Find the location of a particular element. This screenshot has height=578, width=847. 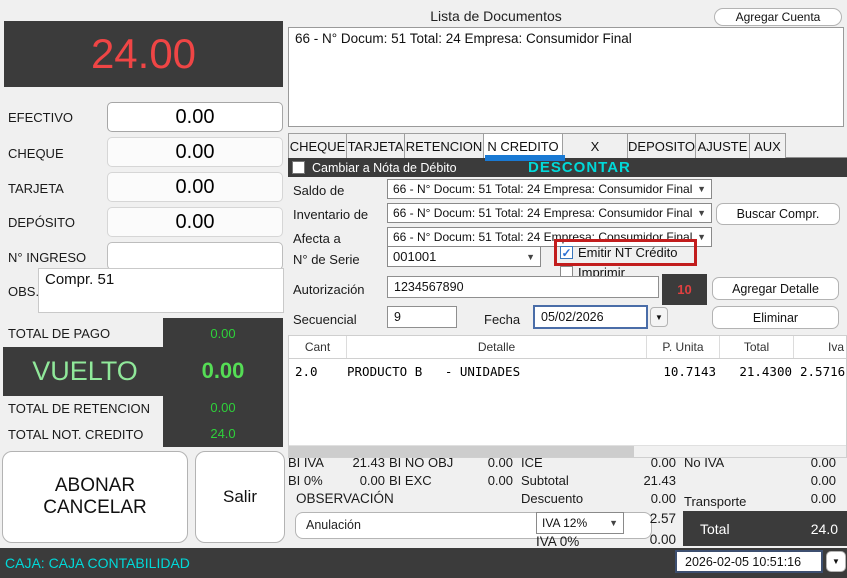

obs-textarea: Compr. 51 is located at coordinates (161, 290).